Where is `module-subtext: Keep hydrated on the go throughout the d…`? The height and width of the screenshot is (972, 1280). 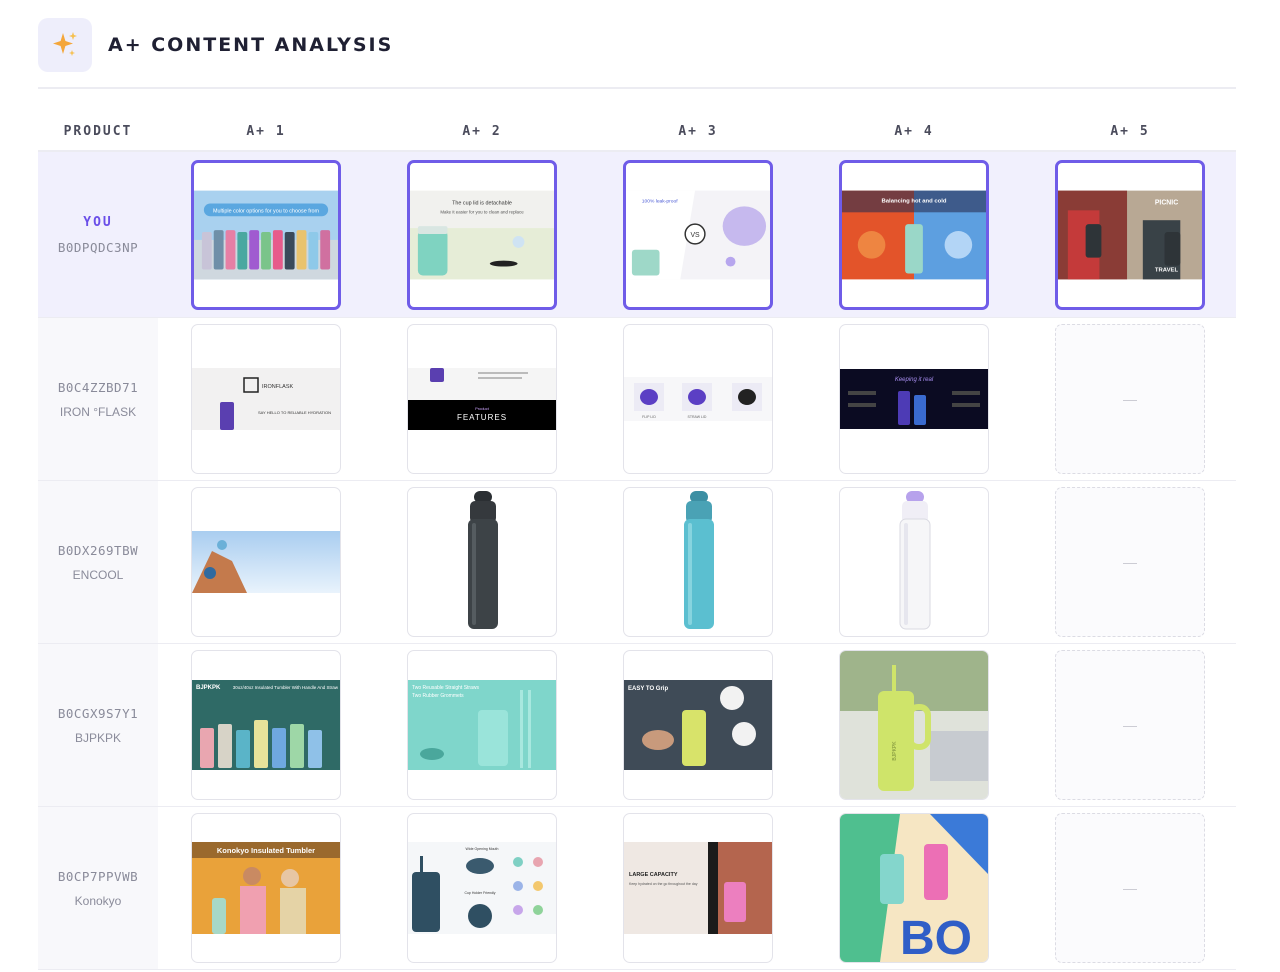 module-subtext: Keep hydrated on the go throughout the d… is located at coordinates (663, 884).